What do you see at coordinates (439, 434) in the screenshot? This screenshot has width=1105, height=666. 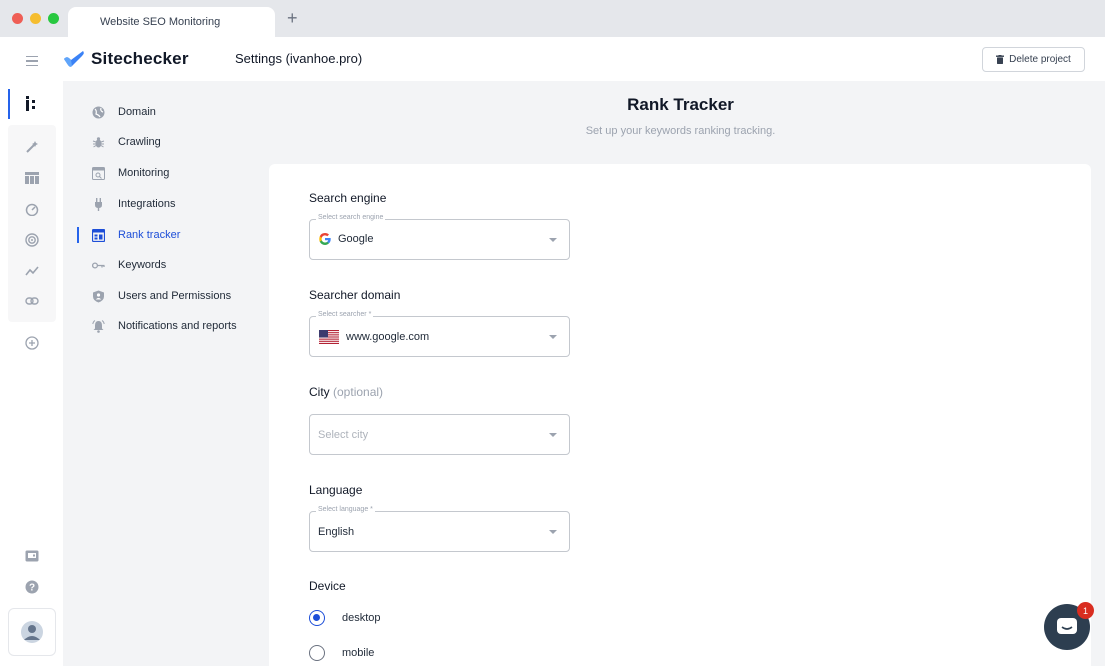 I see `city-select: Select city` at bounding box center [439, 434].